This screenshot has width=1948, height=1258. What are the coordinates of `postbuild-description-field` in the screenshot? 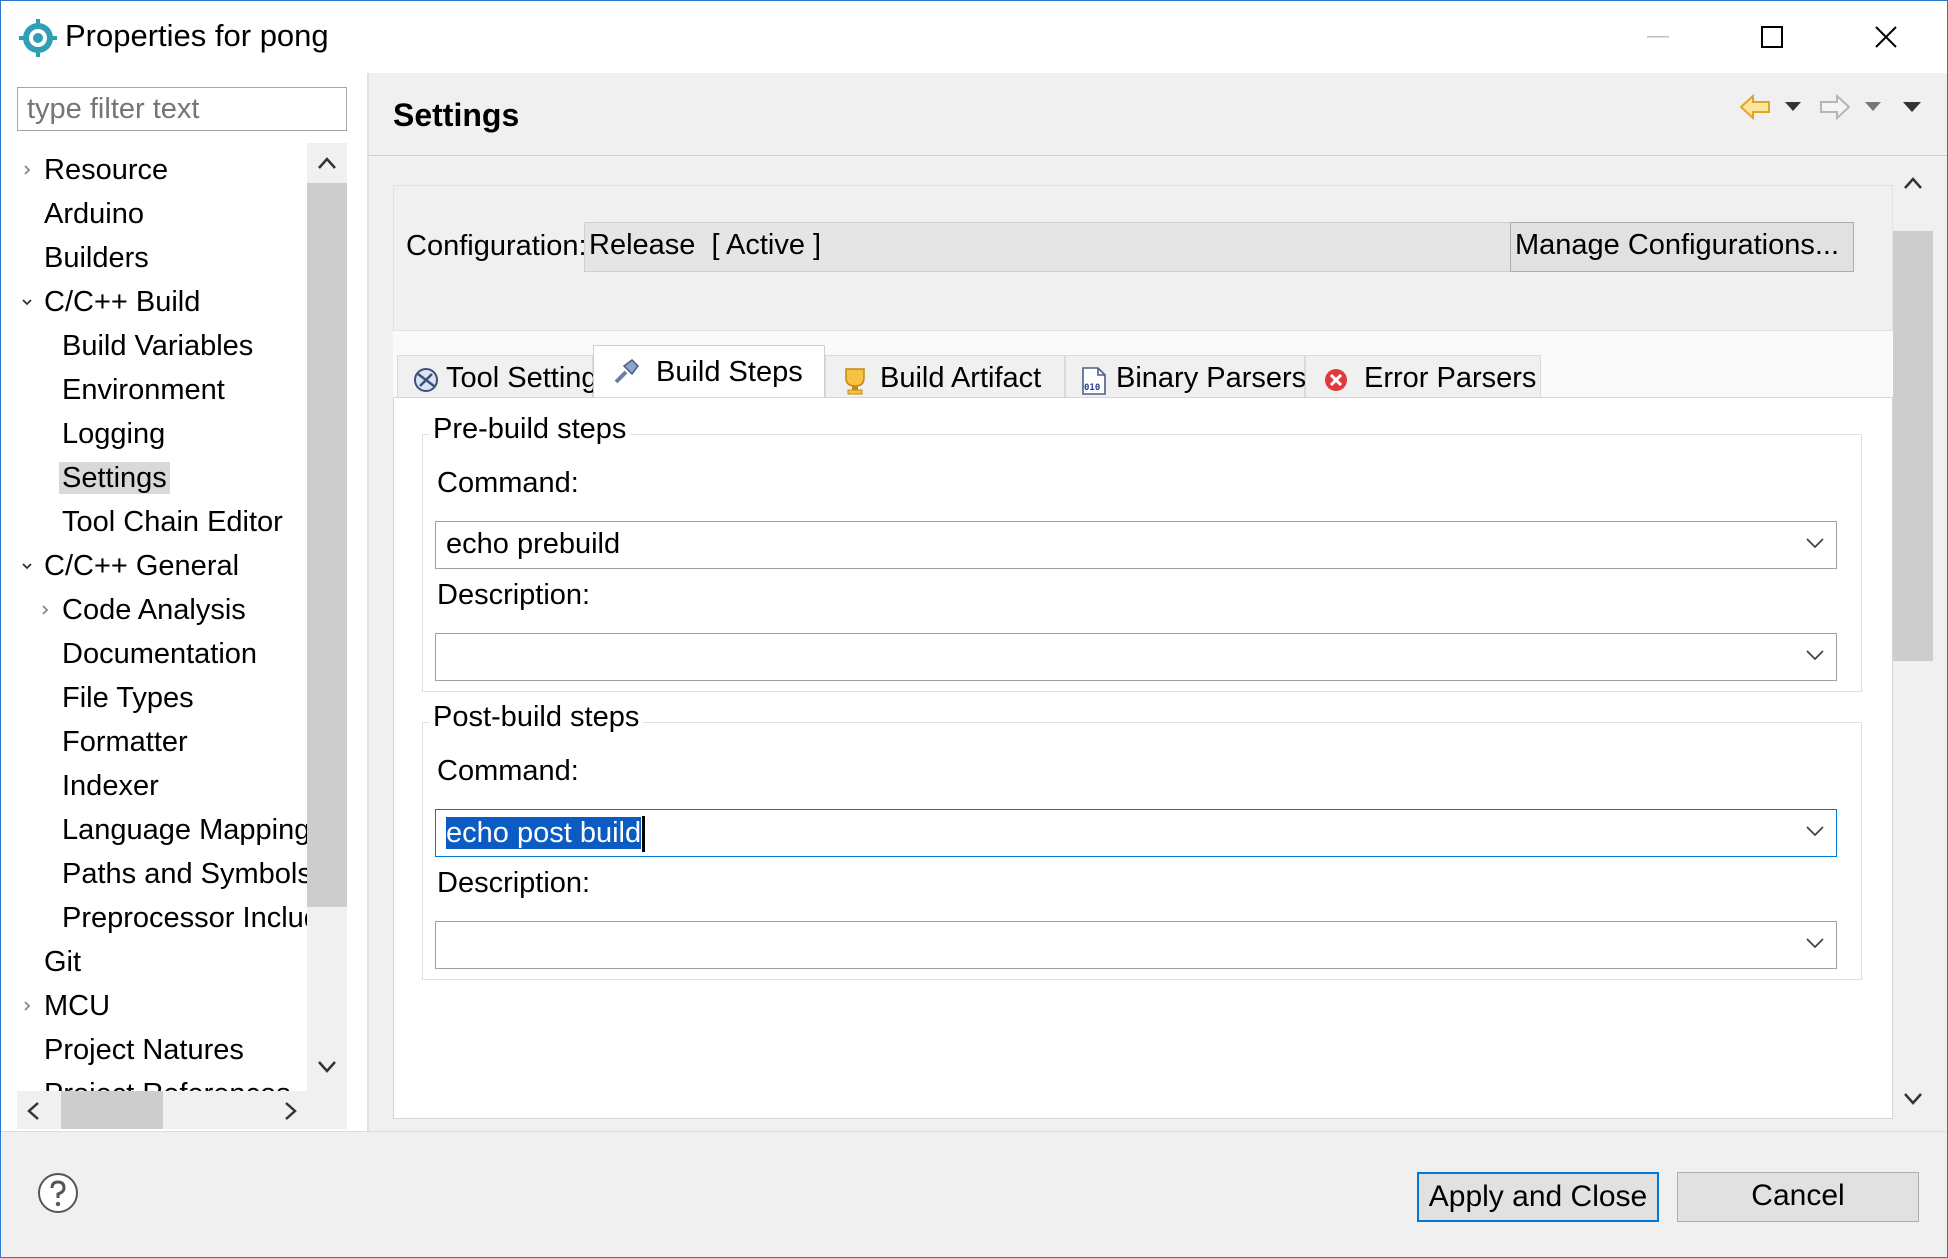 It's located at (1136, 945).